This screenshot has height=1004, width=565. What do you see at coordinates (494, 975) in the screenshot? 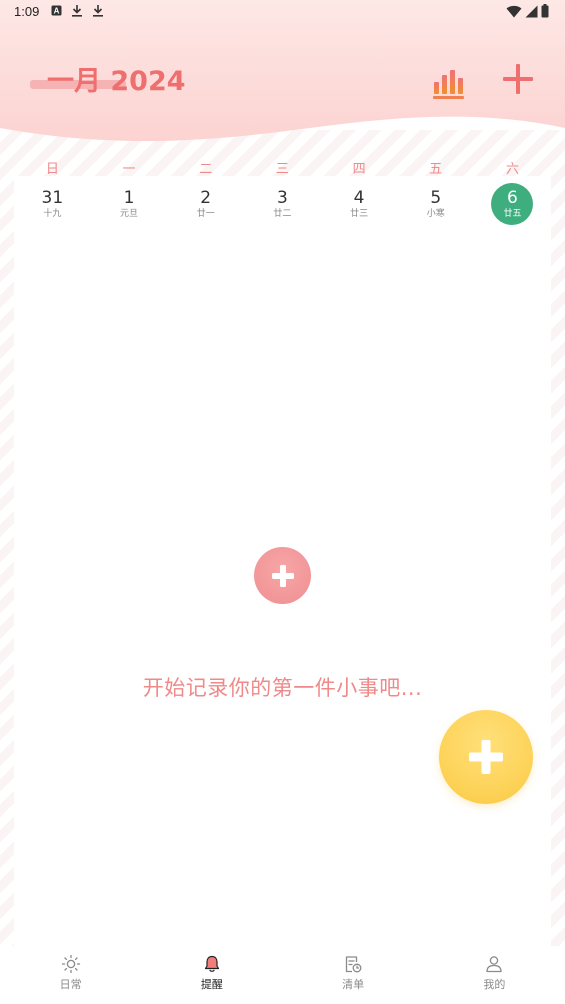
I see `nav-item-mine: 我的` at bounding box center [494, 975].